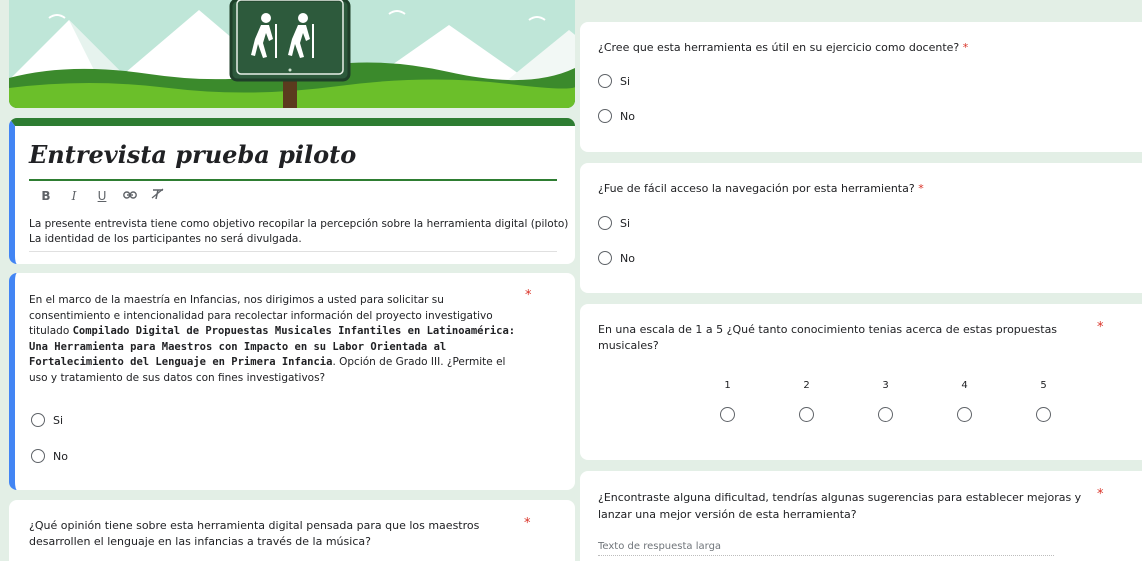 Image resolution: width=1142 pixels, height=561 pixels. Describe the element at coordinates (964, 385) in the screenshot. I see `scale-label: 4` at that location.